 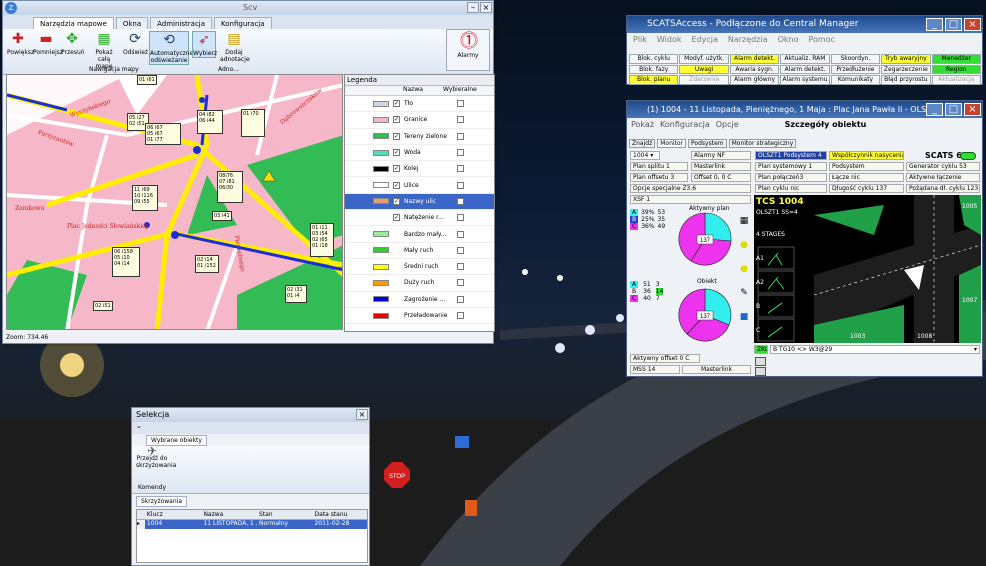 I want to click on scats-function-button: Aktualiz. RAM, so click(x=805, y=59).